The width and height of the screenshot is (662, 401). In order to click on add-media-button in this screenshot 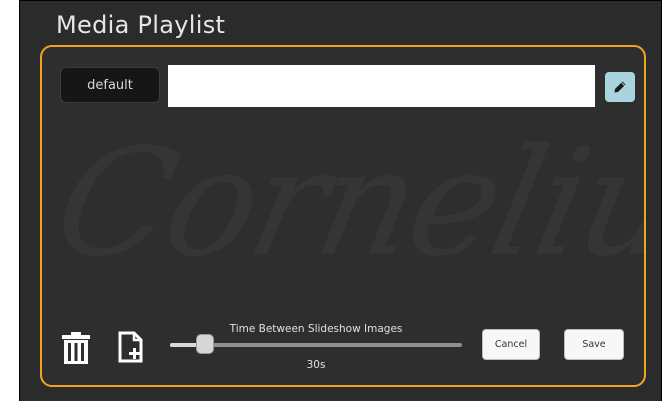, I will do `click(131, 347)`.